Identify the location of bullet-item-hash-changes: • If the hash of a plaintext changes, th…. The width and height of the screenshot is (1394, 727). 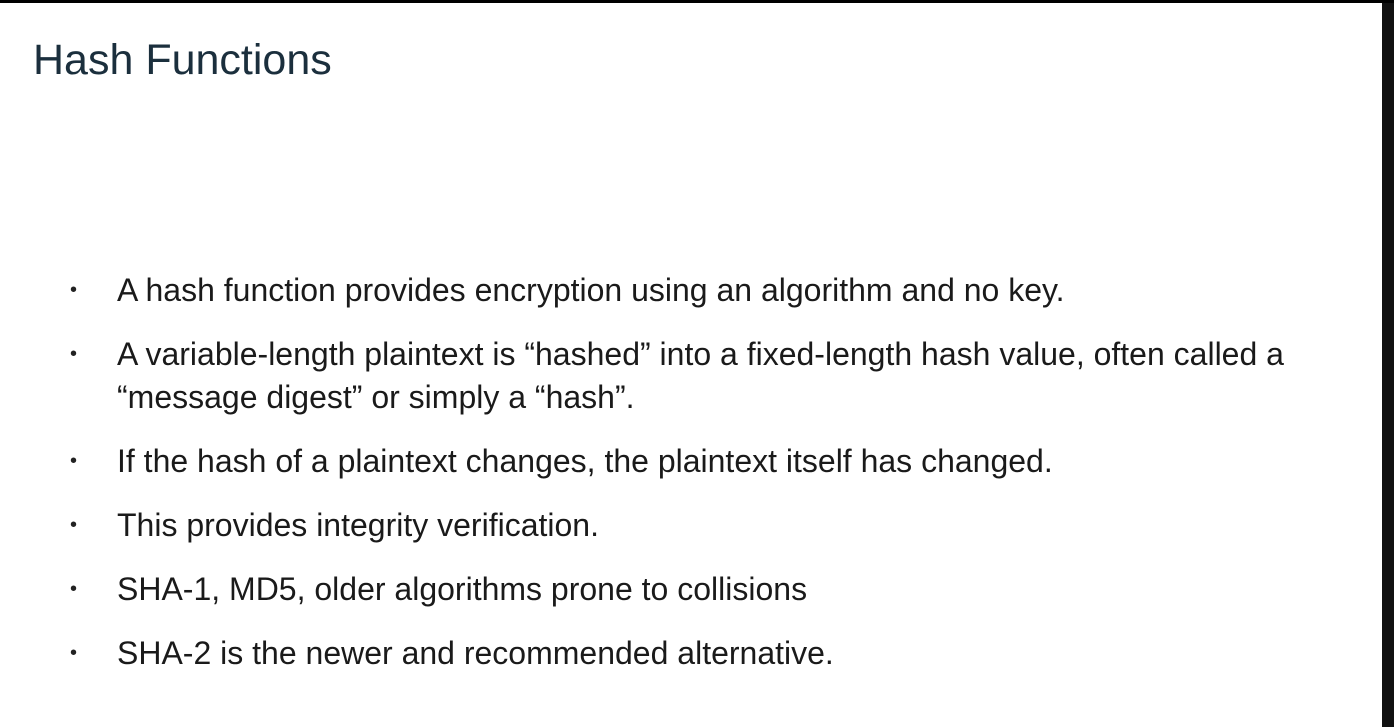
(691, 461).